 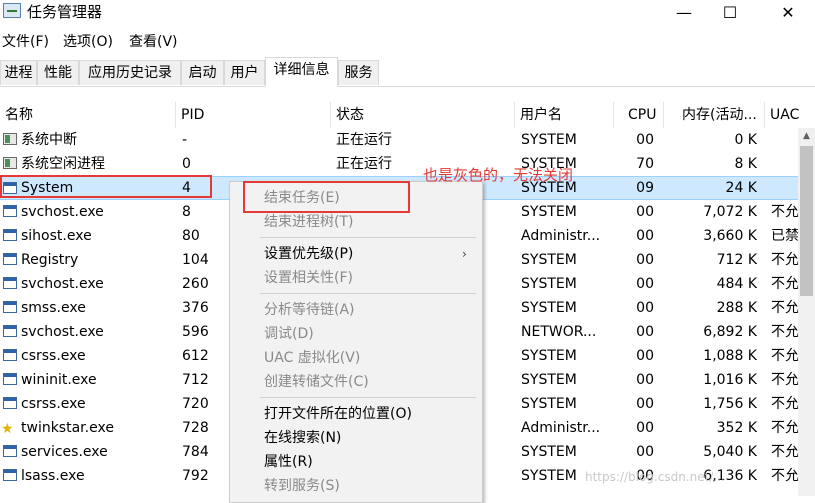 What do you see at coordinates (186, 164) in the screenshot?
I see `cell-pid: 0` at bounding box center [186, 164].